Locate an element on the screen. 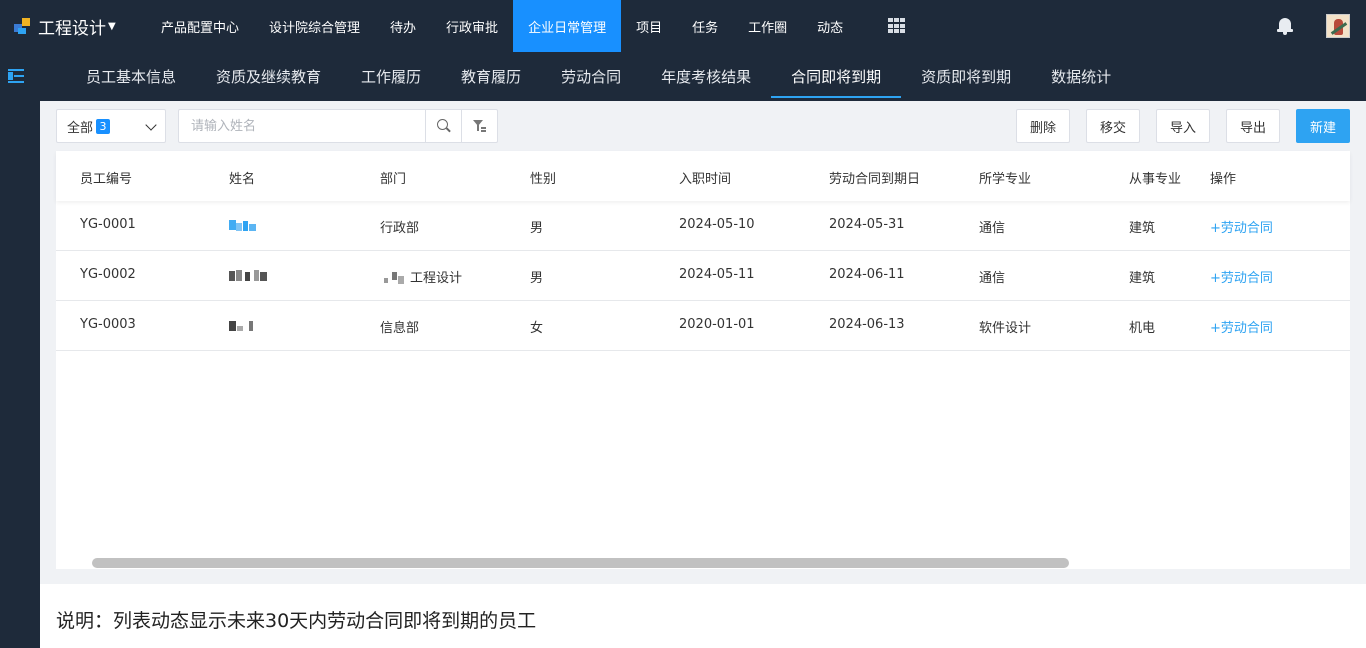 This screenshot has height=648, width=1366. search-box is located at coordinates (338, 126).